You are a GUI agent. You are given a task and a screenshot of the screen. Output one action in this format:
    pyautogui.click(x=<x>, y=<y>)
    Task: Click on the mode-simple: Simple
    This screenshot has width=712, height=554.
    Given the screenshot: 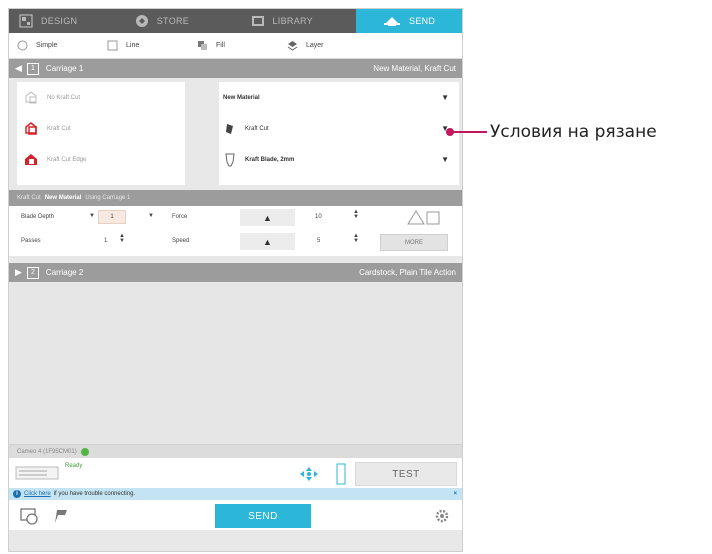 What is the action you would take?
    pyautogui.click(x=54, y=45)
    